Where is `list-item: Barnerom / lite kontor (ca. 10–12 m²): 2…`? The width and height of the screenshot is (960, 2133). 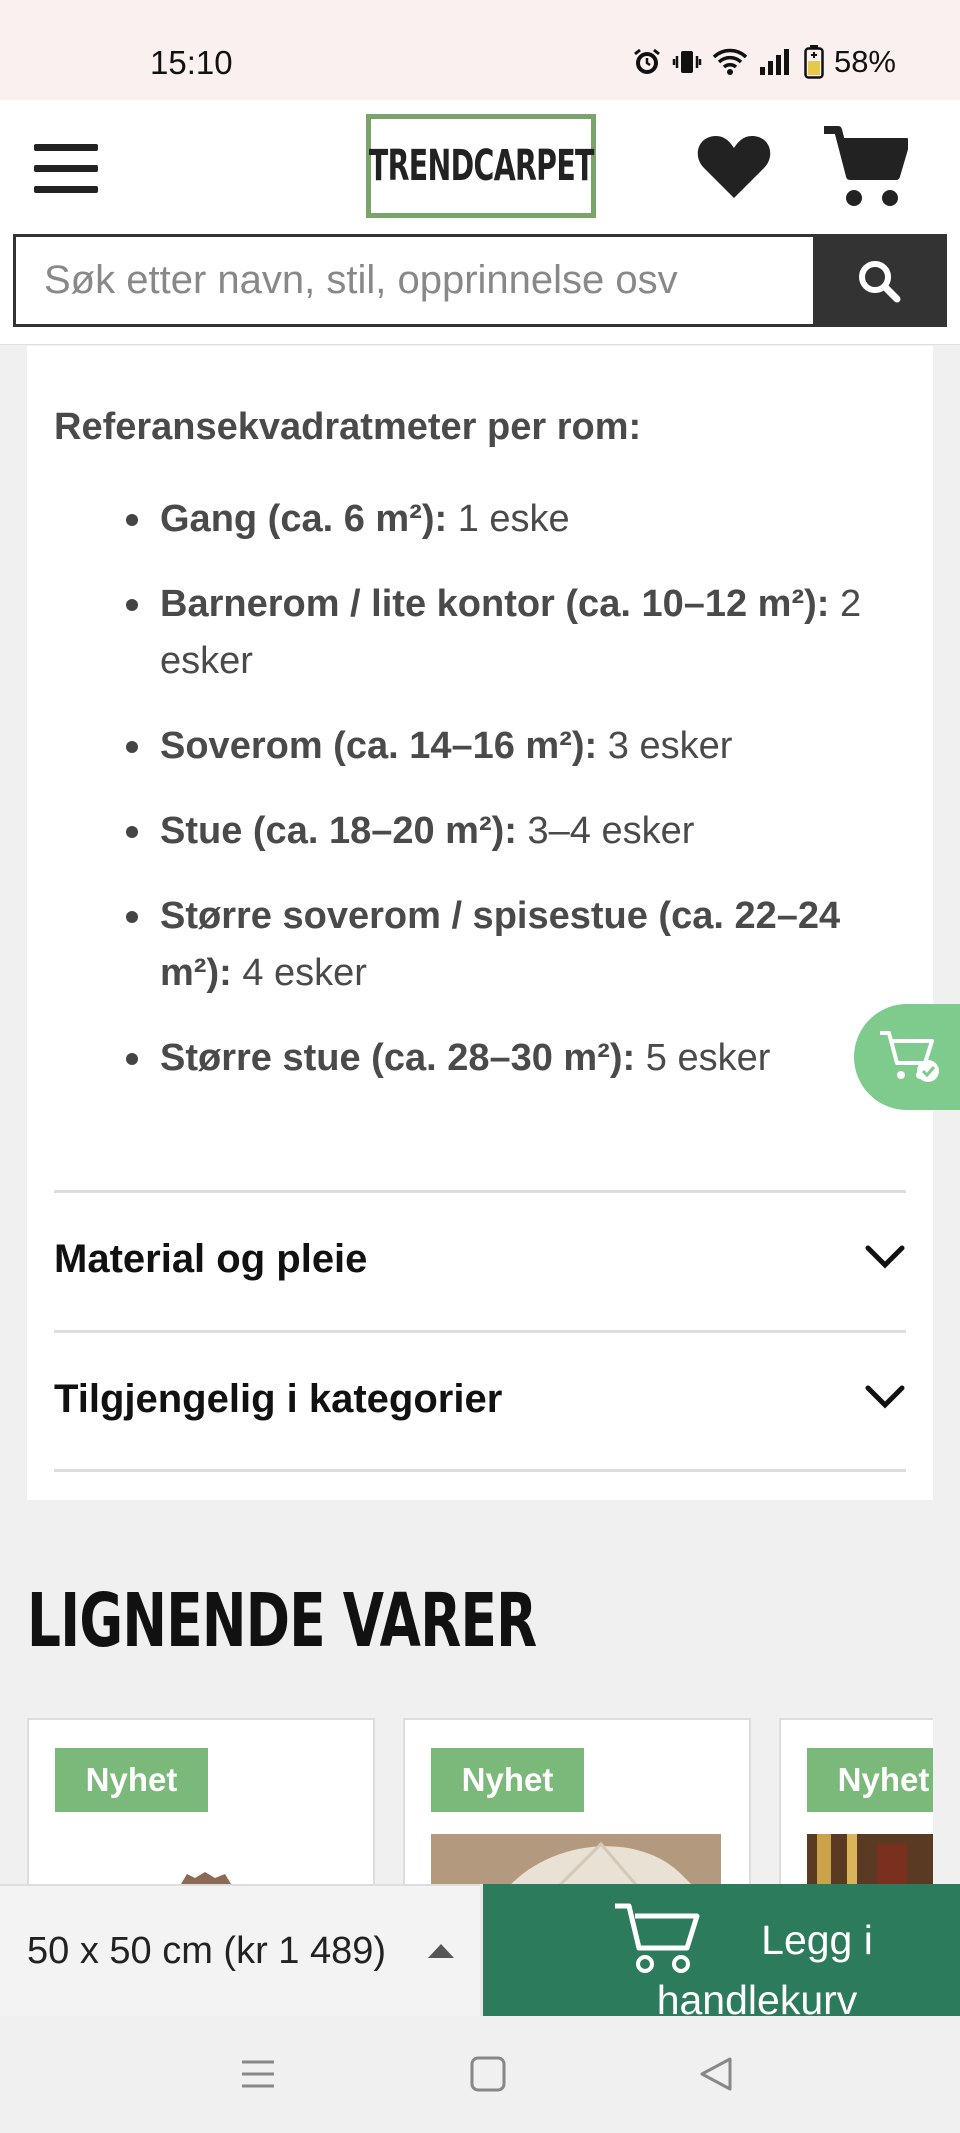 list-item: Barnerom / lite kontor (ca. 10–12 m²): 2… is located at coordinates (480, 633).